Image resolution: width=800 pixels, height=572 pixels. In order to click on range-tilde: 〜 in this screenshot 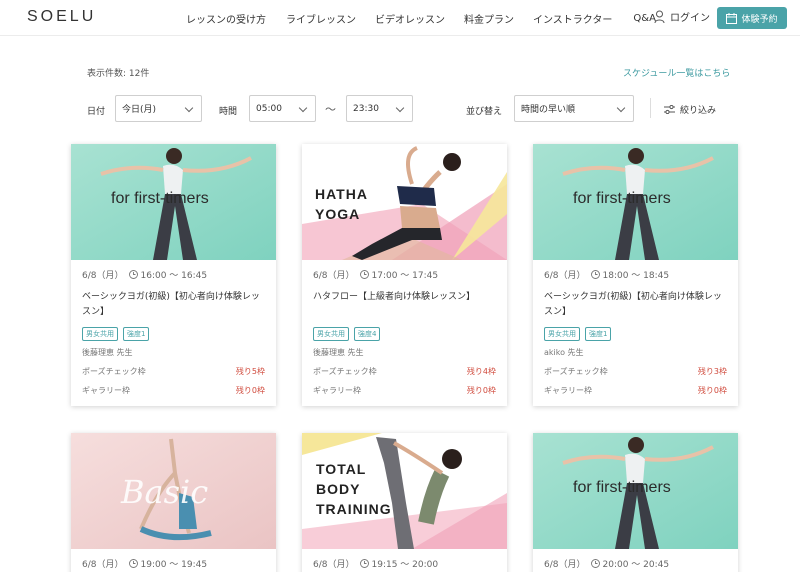, I will do `click(330, 109)`.